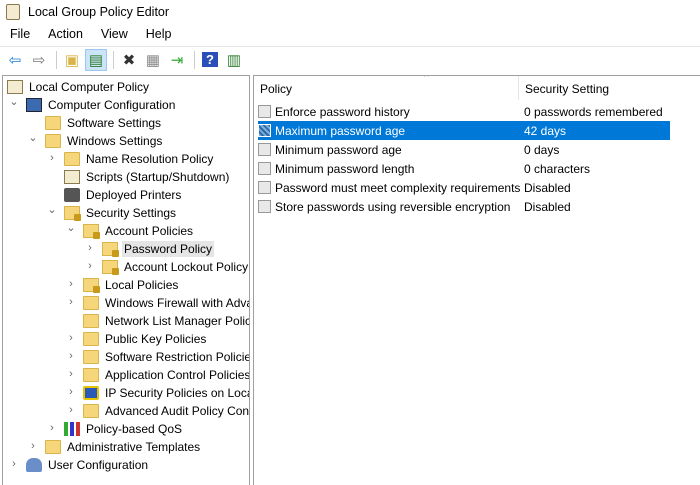  I want to click on tree-item: Windows Settings, so click(104, 141).